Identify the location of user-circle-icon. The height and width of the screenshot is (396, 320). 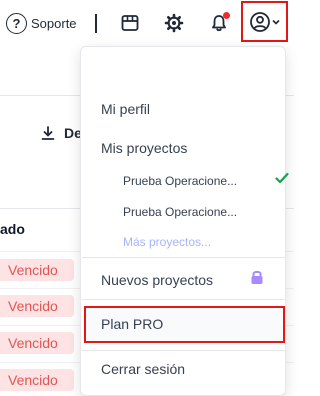
(260, 21).